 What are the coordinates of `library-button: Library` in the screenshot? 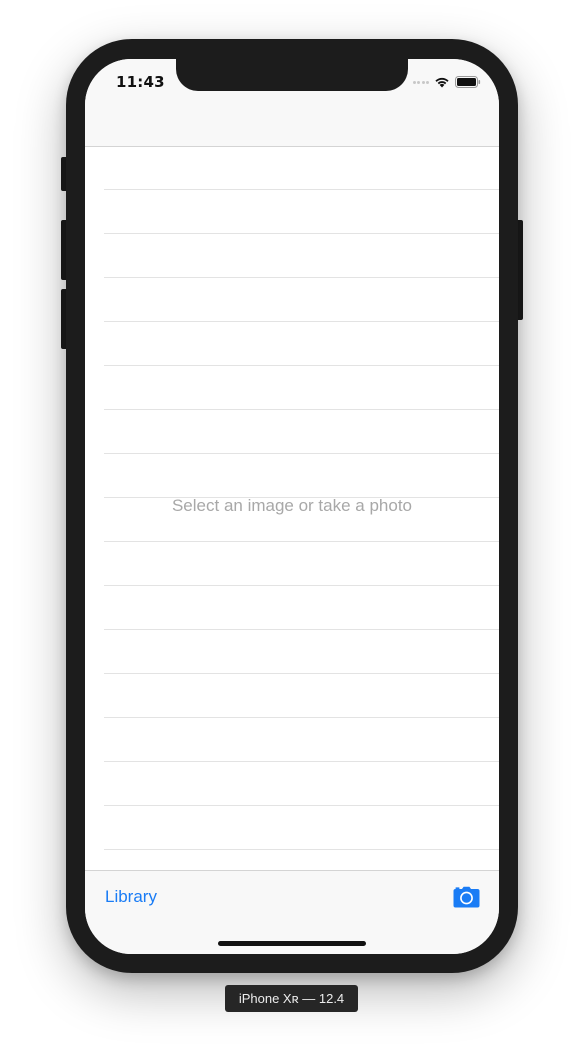 It's located at (131, 897).